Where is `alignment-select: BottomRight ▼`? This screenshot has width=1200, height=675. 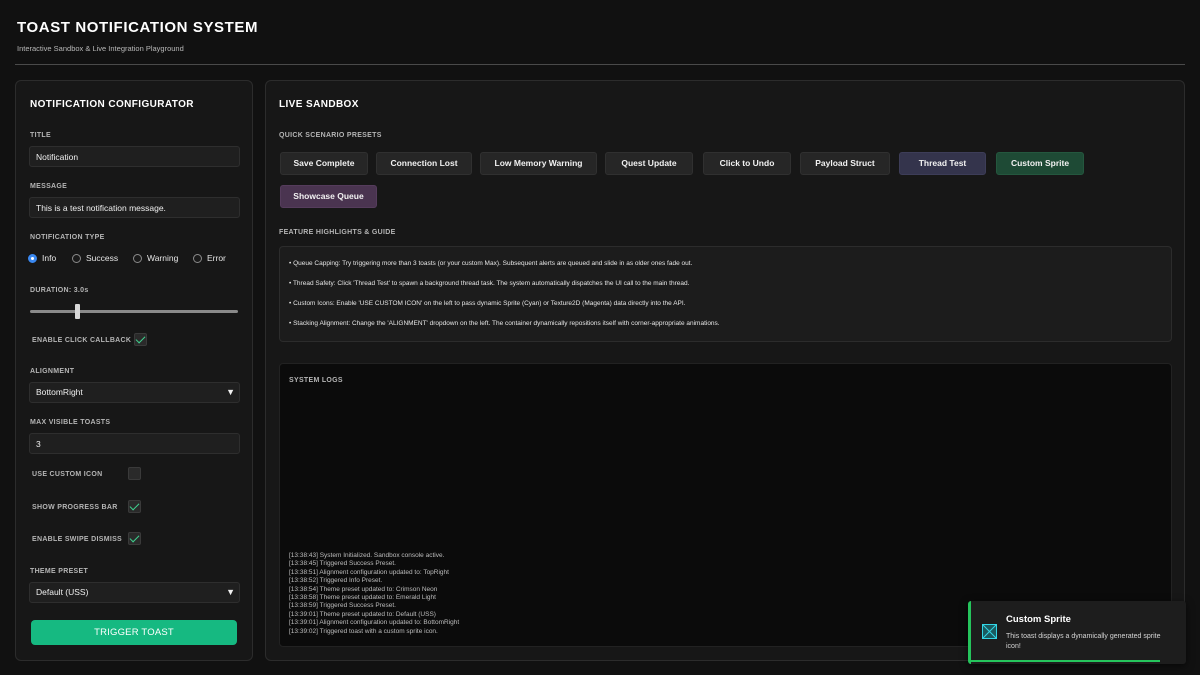
alignment-select: BottomRight ▼ is located at coordinates (134, 392).